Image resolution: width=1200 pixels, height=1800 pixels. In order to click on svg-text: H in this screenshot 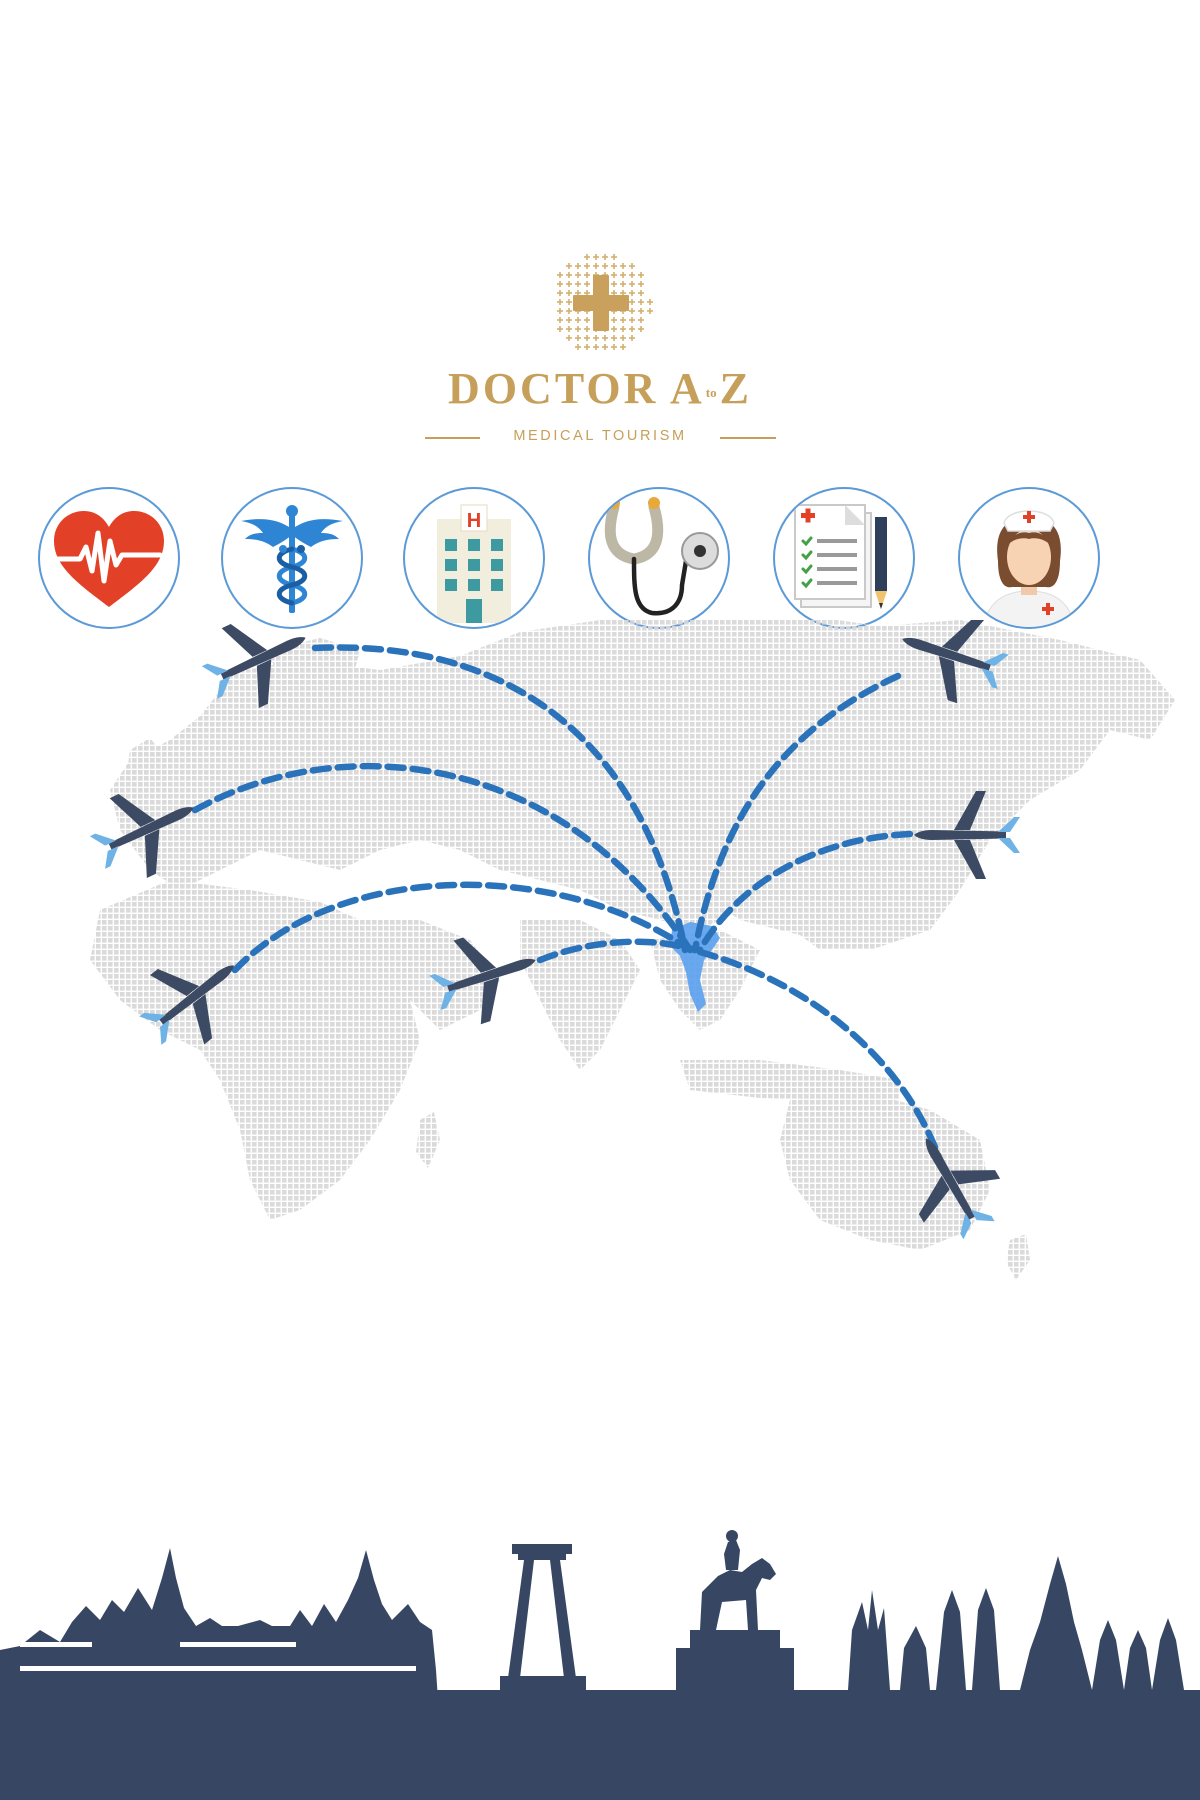, I will do `click(474, 521)`.